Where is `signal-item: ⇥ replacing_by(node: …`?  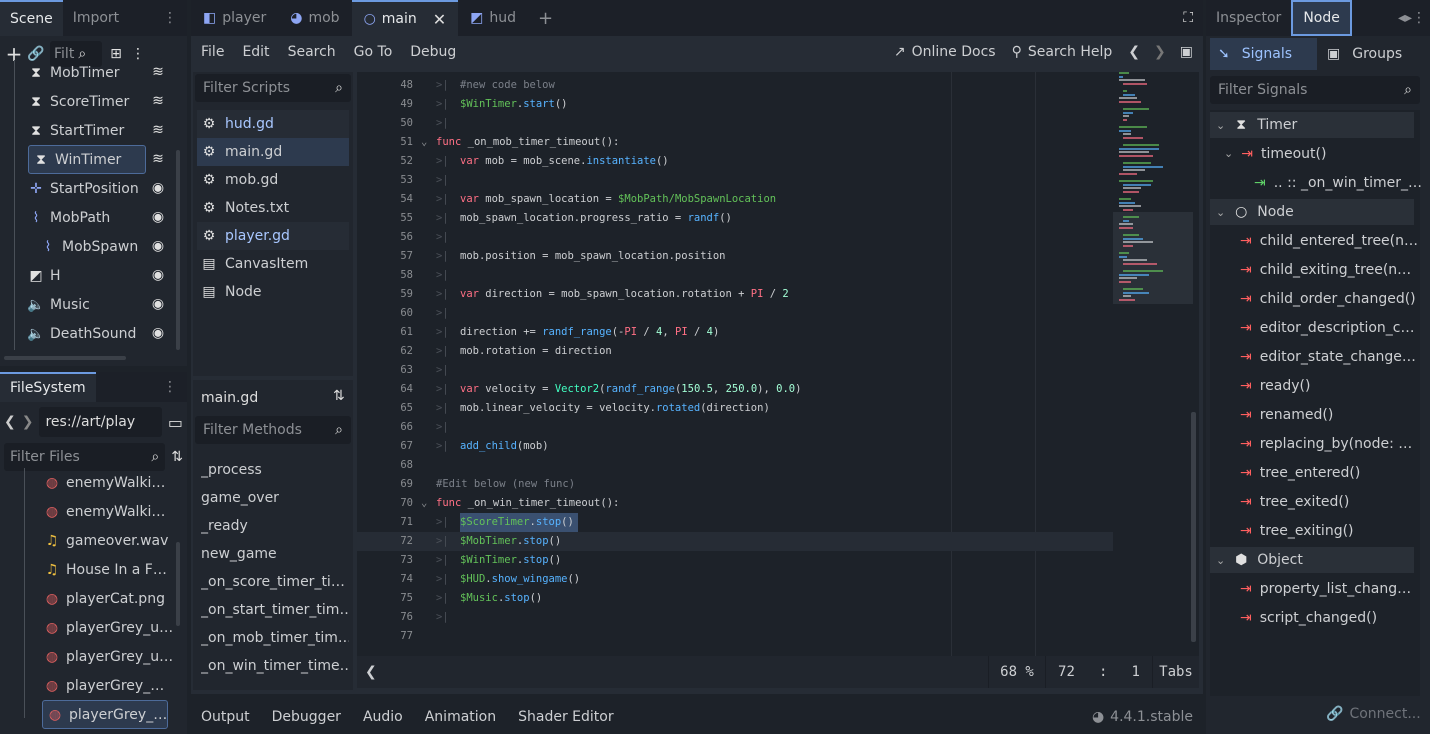
signal-item: ⇥ replacing_by(node: … is located at coordinates (1326, 443).